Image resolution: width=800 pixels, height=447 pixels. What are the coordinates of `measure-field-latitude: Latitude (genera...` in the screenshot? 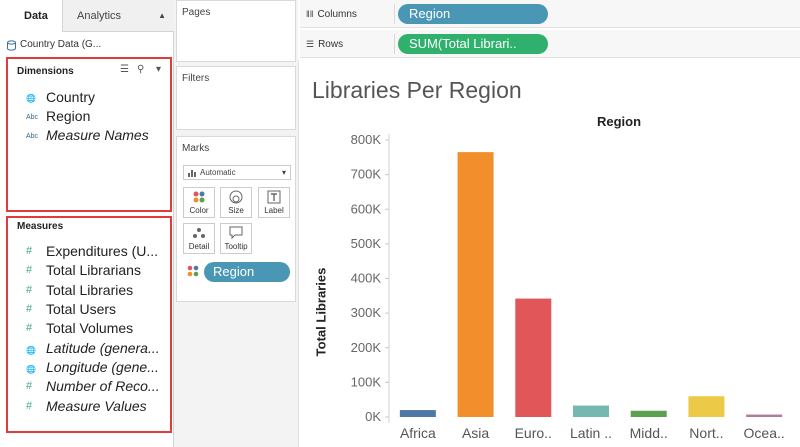 It's located at (103, 348).